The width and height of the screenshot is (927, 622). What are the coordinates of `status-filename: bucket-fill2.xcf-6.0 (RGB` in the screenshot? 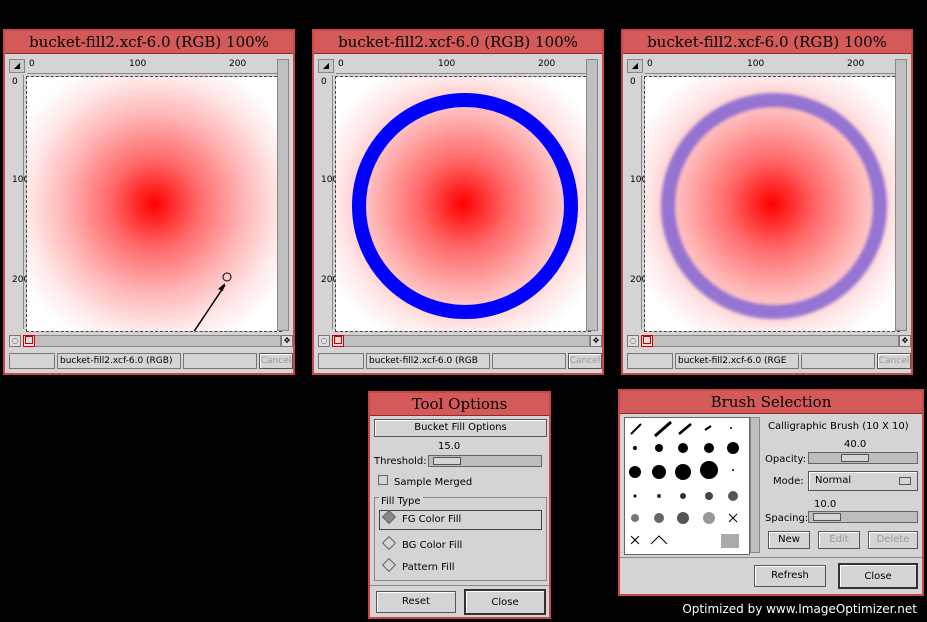 It's located at (428, 361).